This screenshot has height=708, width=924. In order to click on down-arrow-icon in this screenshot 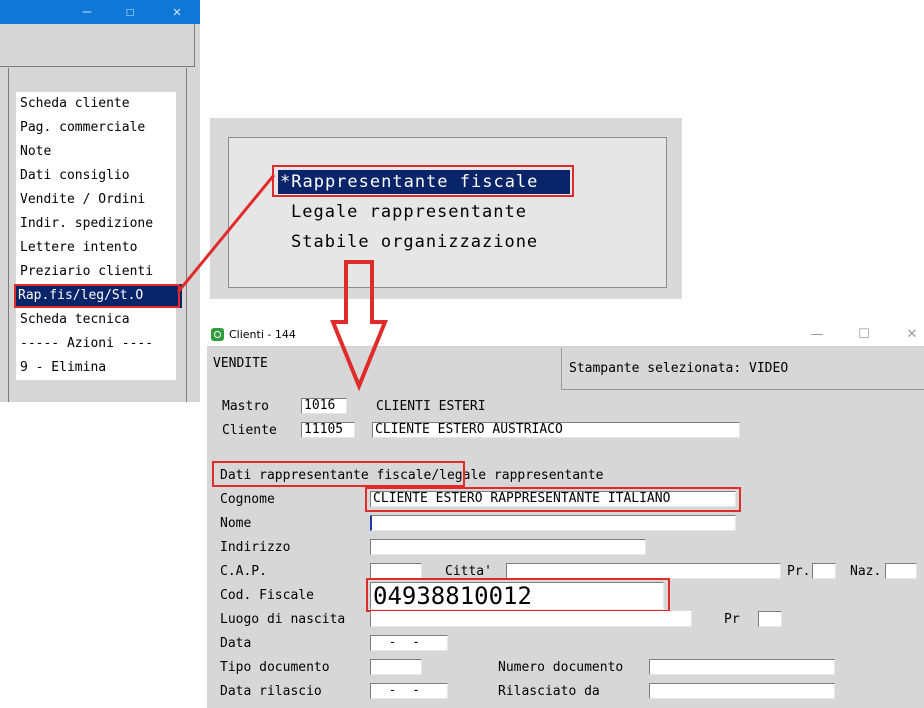, I will do `click(359, 326)`.